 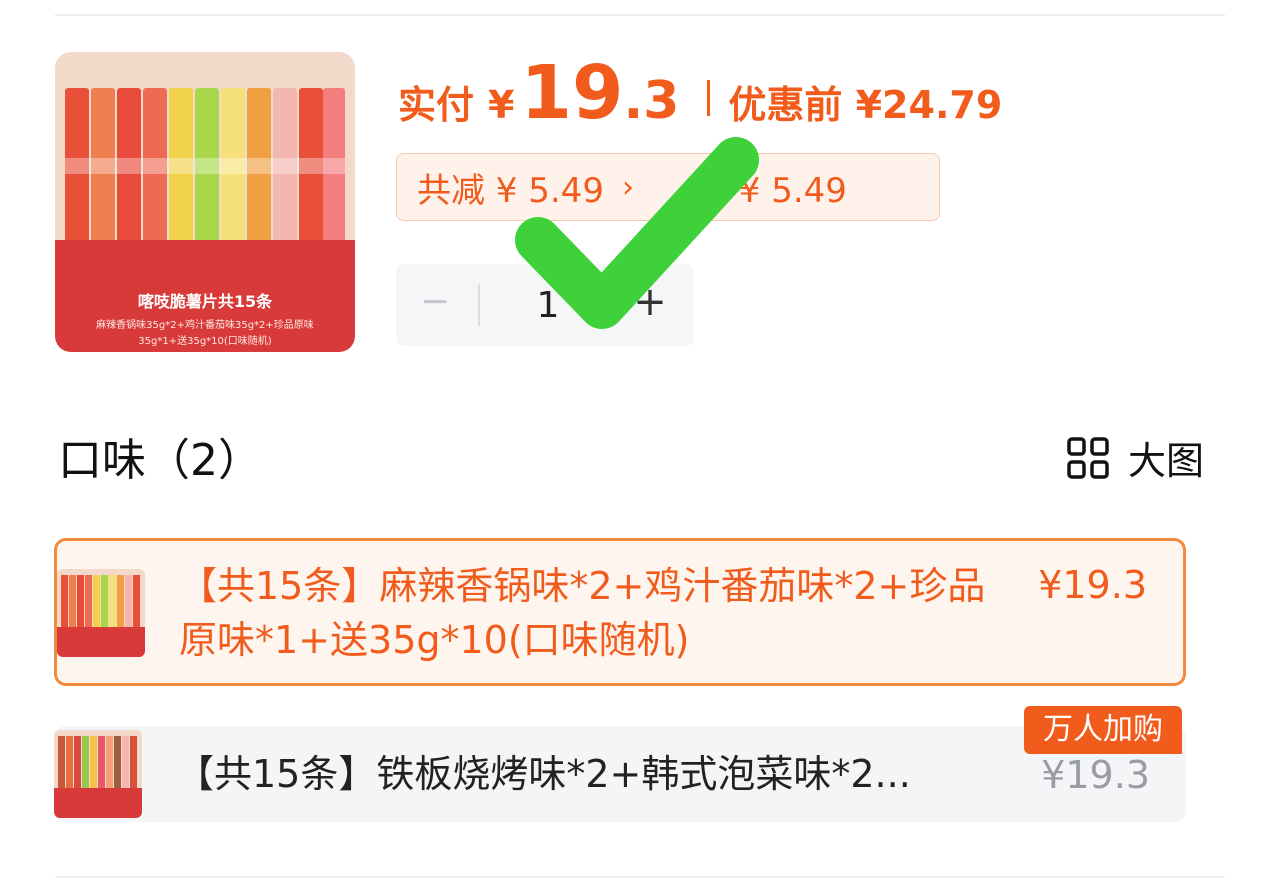 What do you see at coordinates (668, 187) in the screenshot?
I see `discount-detail: 共减 ¥ 5.49 › 贴 ¥ 5.49` at bounding box center [668, 187].